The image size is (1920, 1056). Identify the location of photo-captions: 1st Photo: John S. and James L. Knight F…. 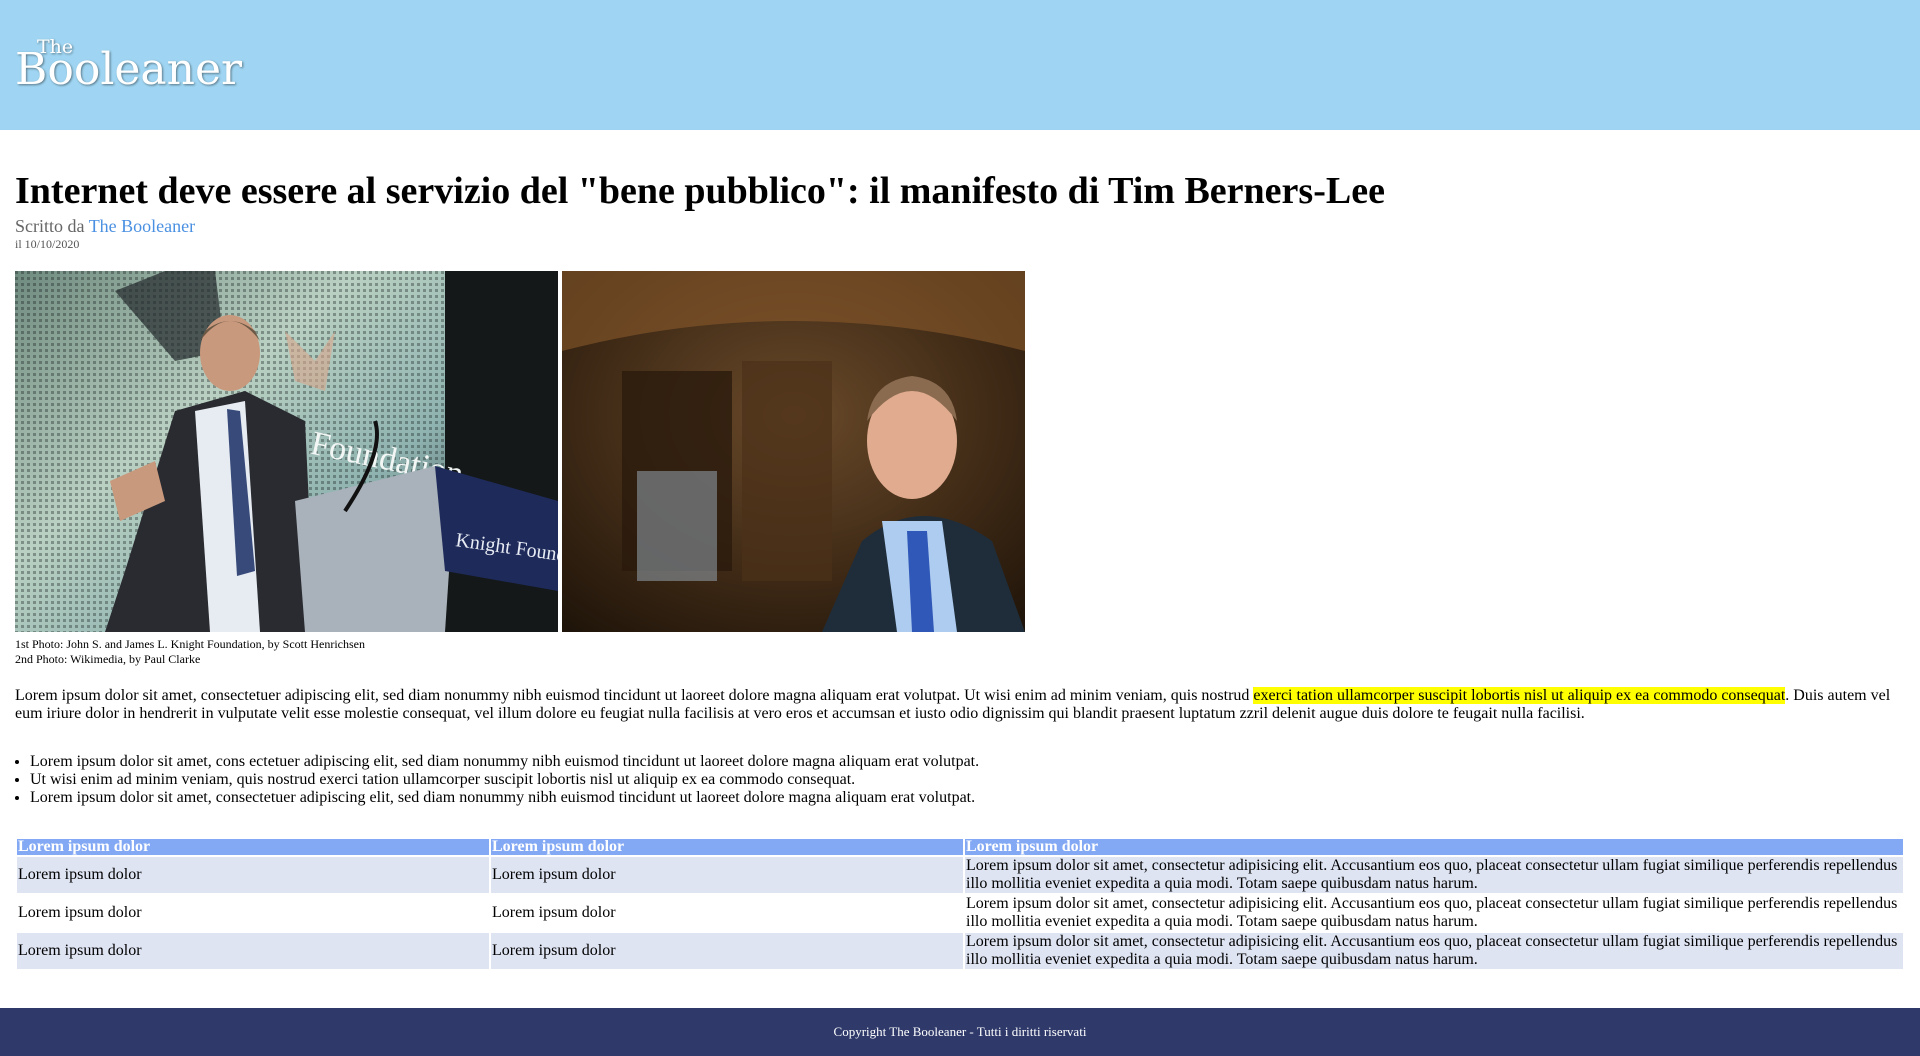
(960, 652).